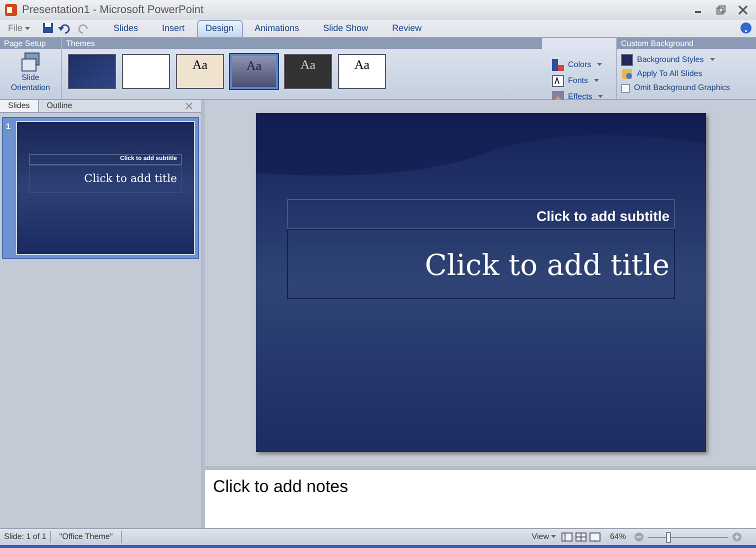 Image resolution: width=756 pixels, height=548 pixels. I want to click on theme-option-button: Fonts, so click(578, 80).